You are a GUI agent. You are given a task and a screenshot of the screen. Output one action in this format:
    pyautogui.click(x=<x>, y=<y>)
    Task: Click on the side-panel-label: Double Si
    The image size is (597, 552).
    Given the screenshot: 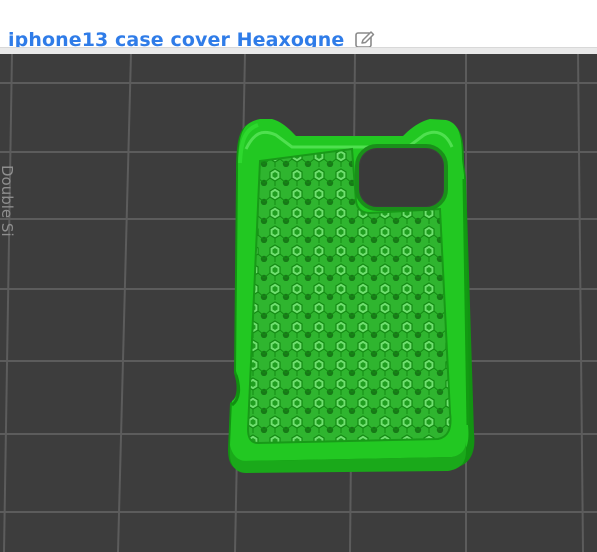 What is the action you would take?
    pyautogui.click(x=8, y=201)
    